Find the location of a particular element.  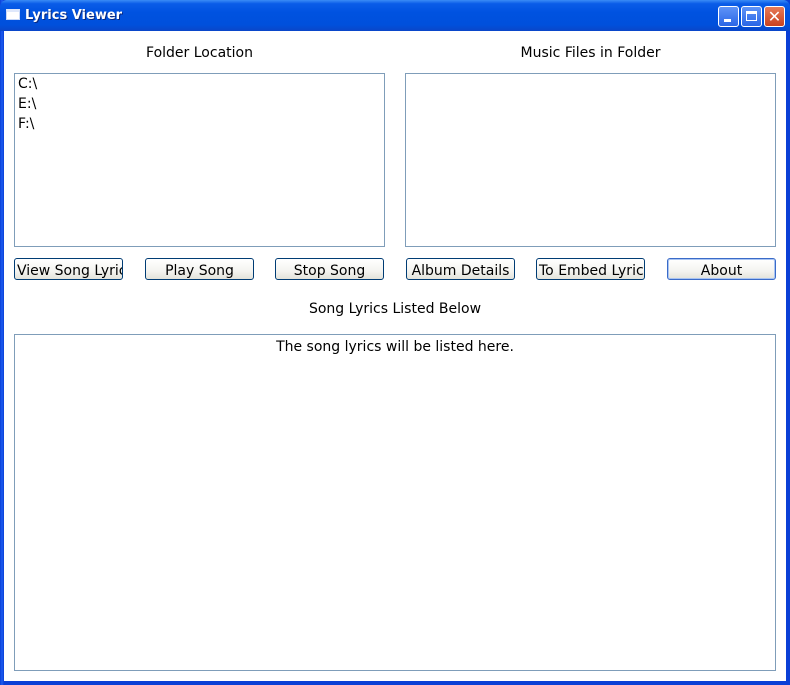

window-title: Lyrics Viewer is located at coordinates (74, 15).